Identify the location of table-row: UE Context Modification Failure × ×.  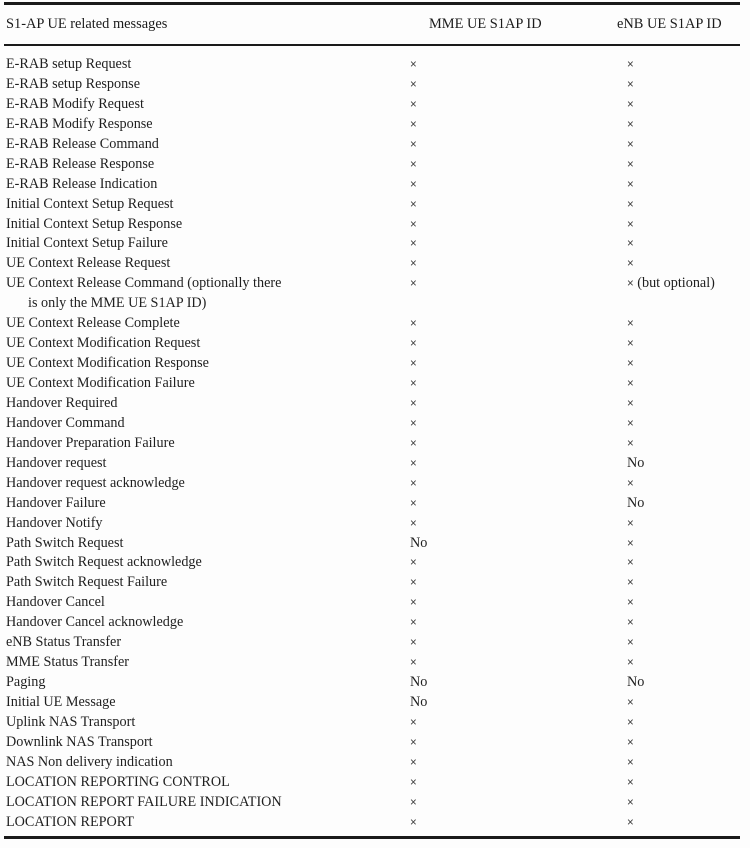
(372, 384).